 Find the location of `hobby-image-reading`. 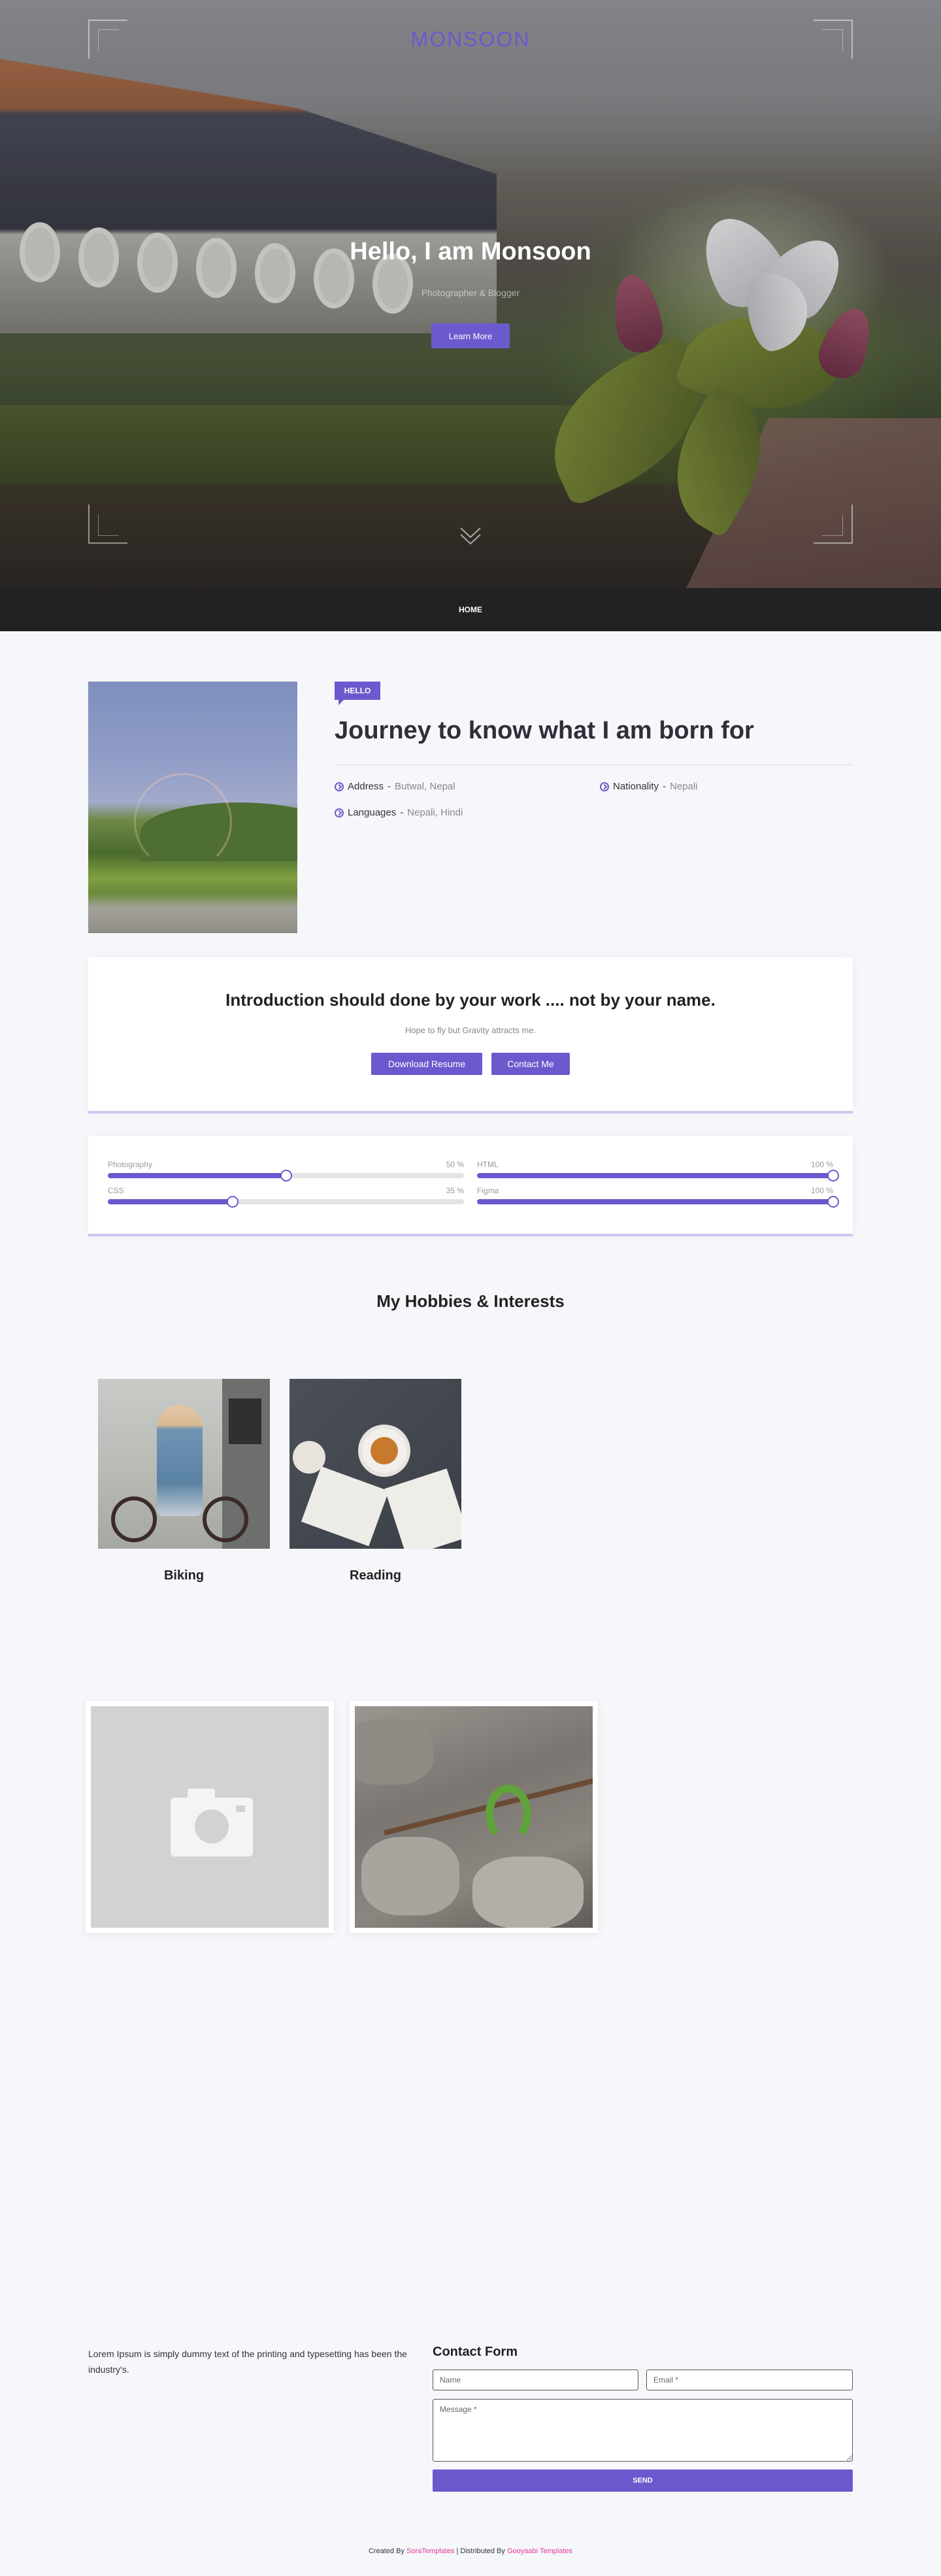

hobby-image-reading is located at coordinates (375, 1464).